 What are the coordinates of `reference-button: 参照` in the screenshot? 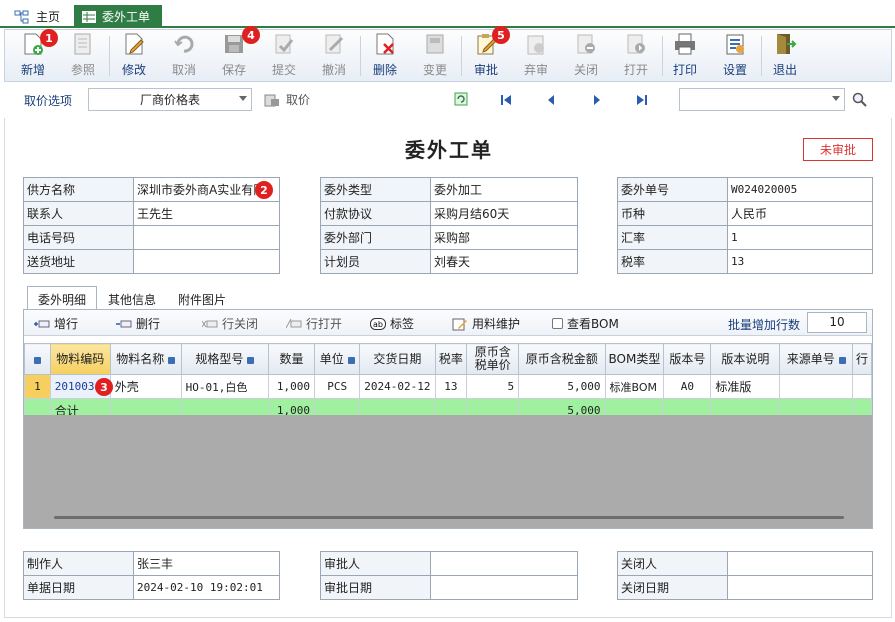 It's located at (83, 55).